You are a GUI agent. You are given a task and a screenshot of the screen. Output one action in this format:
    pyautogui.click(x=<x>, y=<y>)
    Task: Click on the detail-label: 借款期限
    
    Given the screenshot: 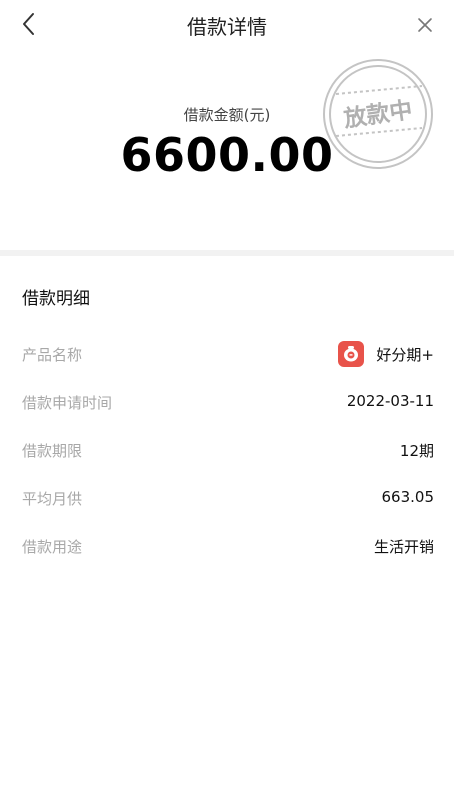 What is the action you would take?
    pyautogui.click(x=52, y=451)
    